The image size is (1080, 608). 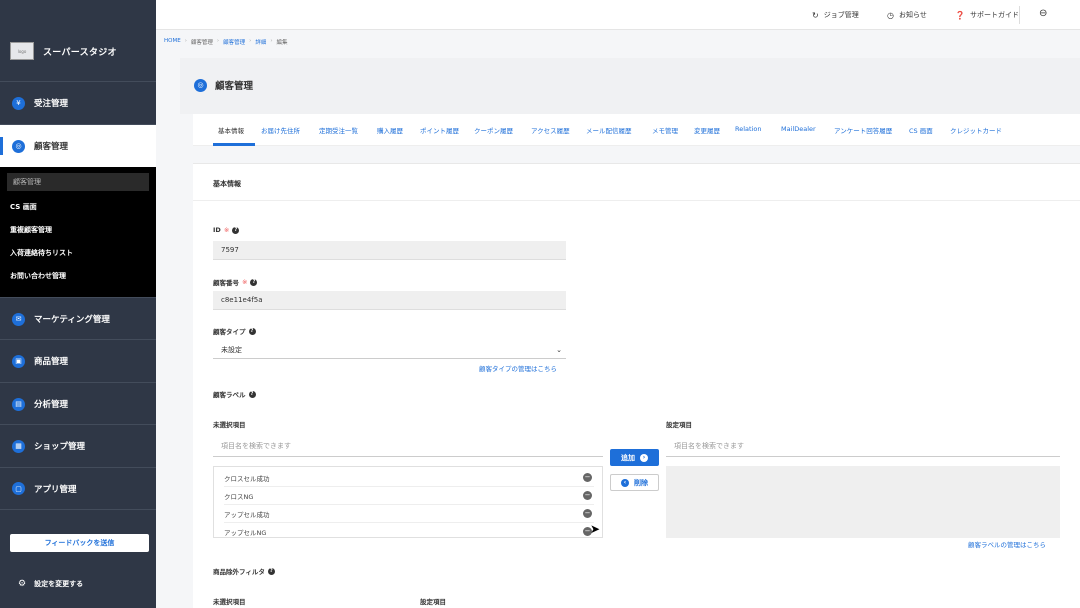 I want to click on nav-item-orders: ¥ 受注管理, so click(x=78, y=102).